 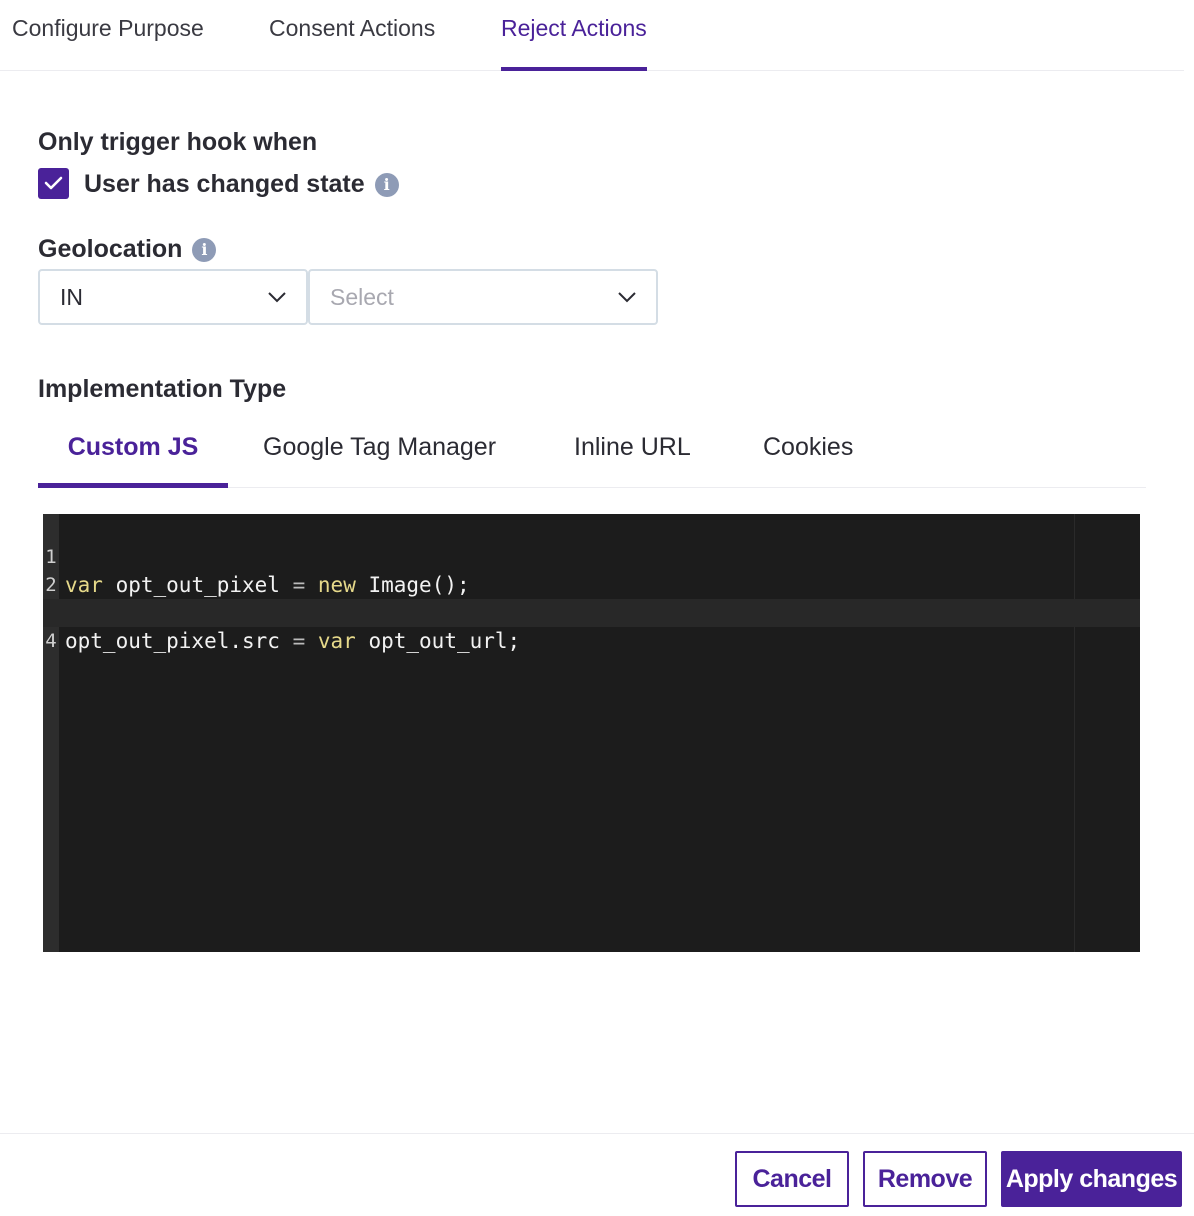 What do you see at coordinates (632, 450) in the screenshot?
I see `tab-inline-url: Inline URL` at bounding box center [632, 450].